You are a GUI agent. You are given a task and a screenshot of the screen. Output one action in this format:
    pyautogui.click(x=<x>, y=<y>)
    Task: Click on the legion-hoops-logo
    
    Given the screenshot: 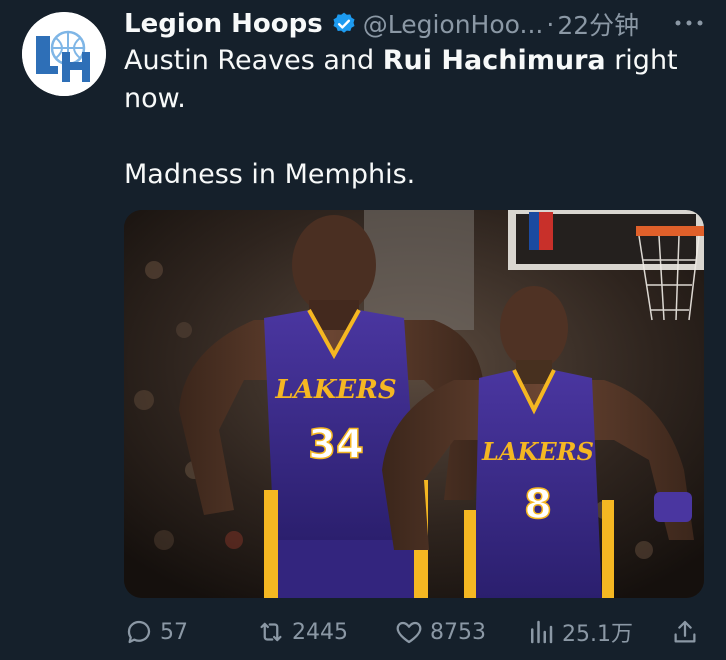 What is the action you would take?
    pyautogui.click(x=64, y=54)
    